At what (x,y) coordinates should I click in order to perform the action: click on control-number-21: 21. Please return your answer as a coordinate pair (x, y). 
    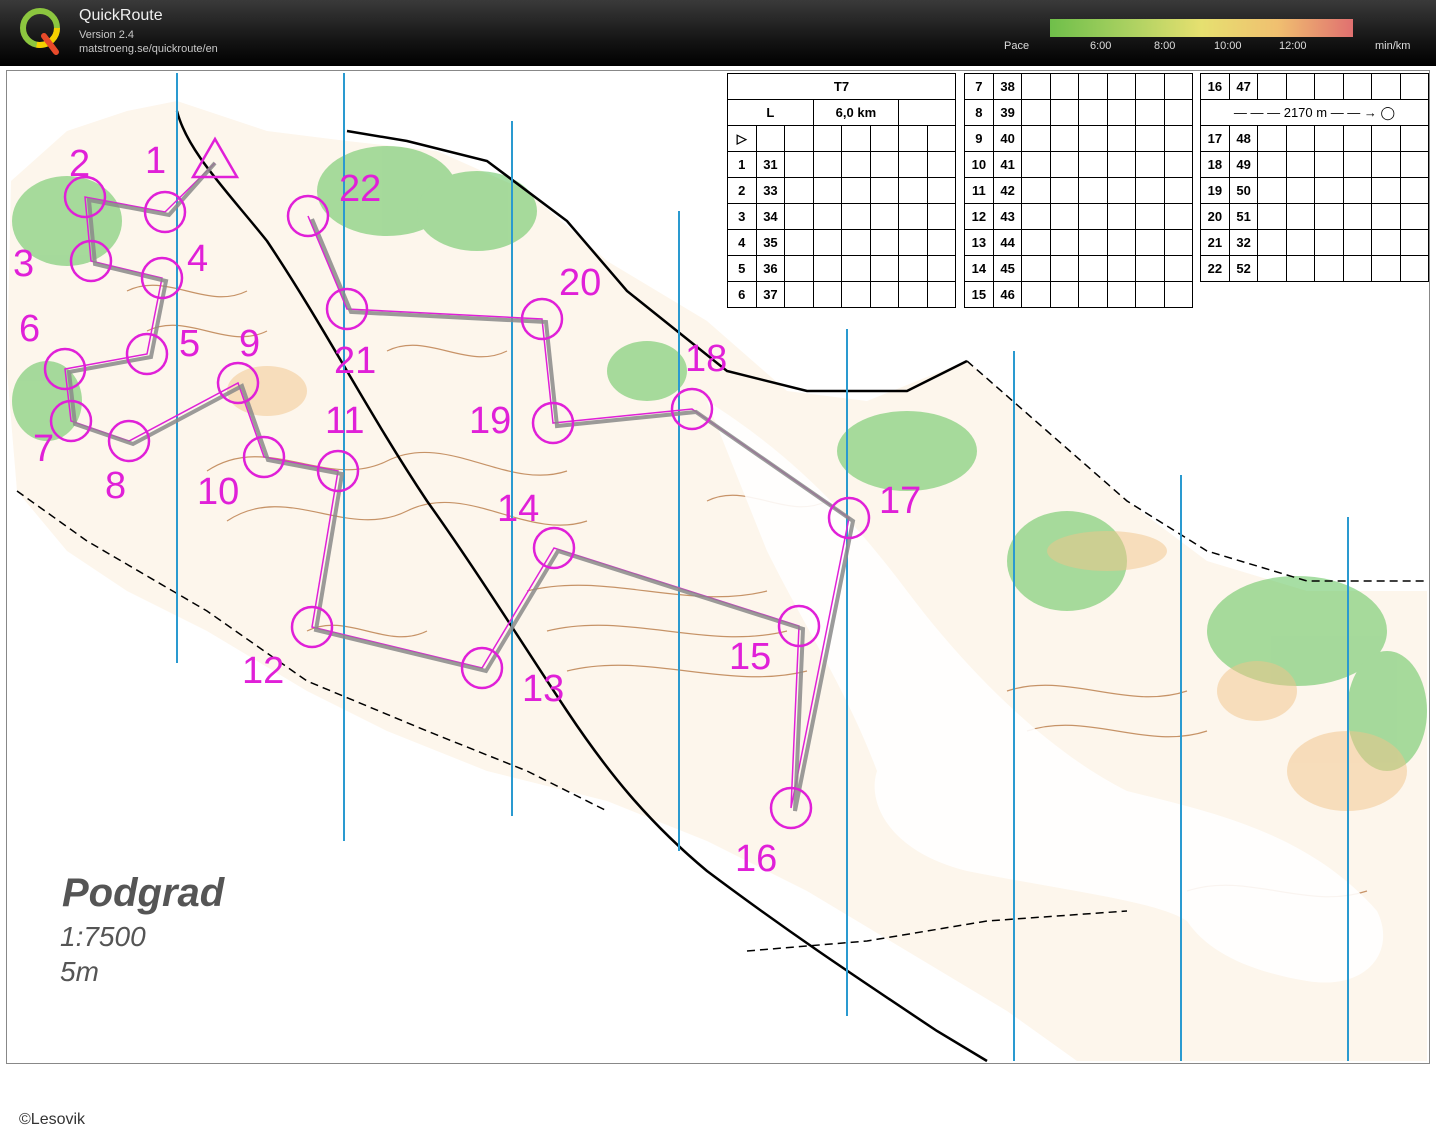
    Looking at the image, I should click on (355, 361).